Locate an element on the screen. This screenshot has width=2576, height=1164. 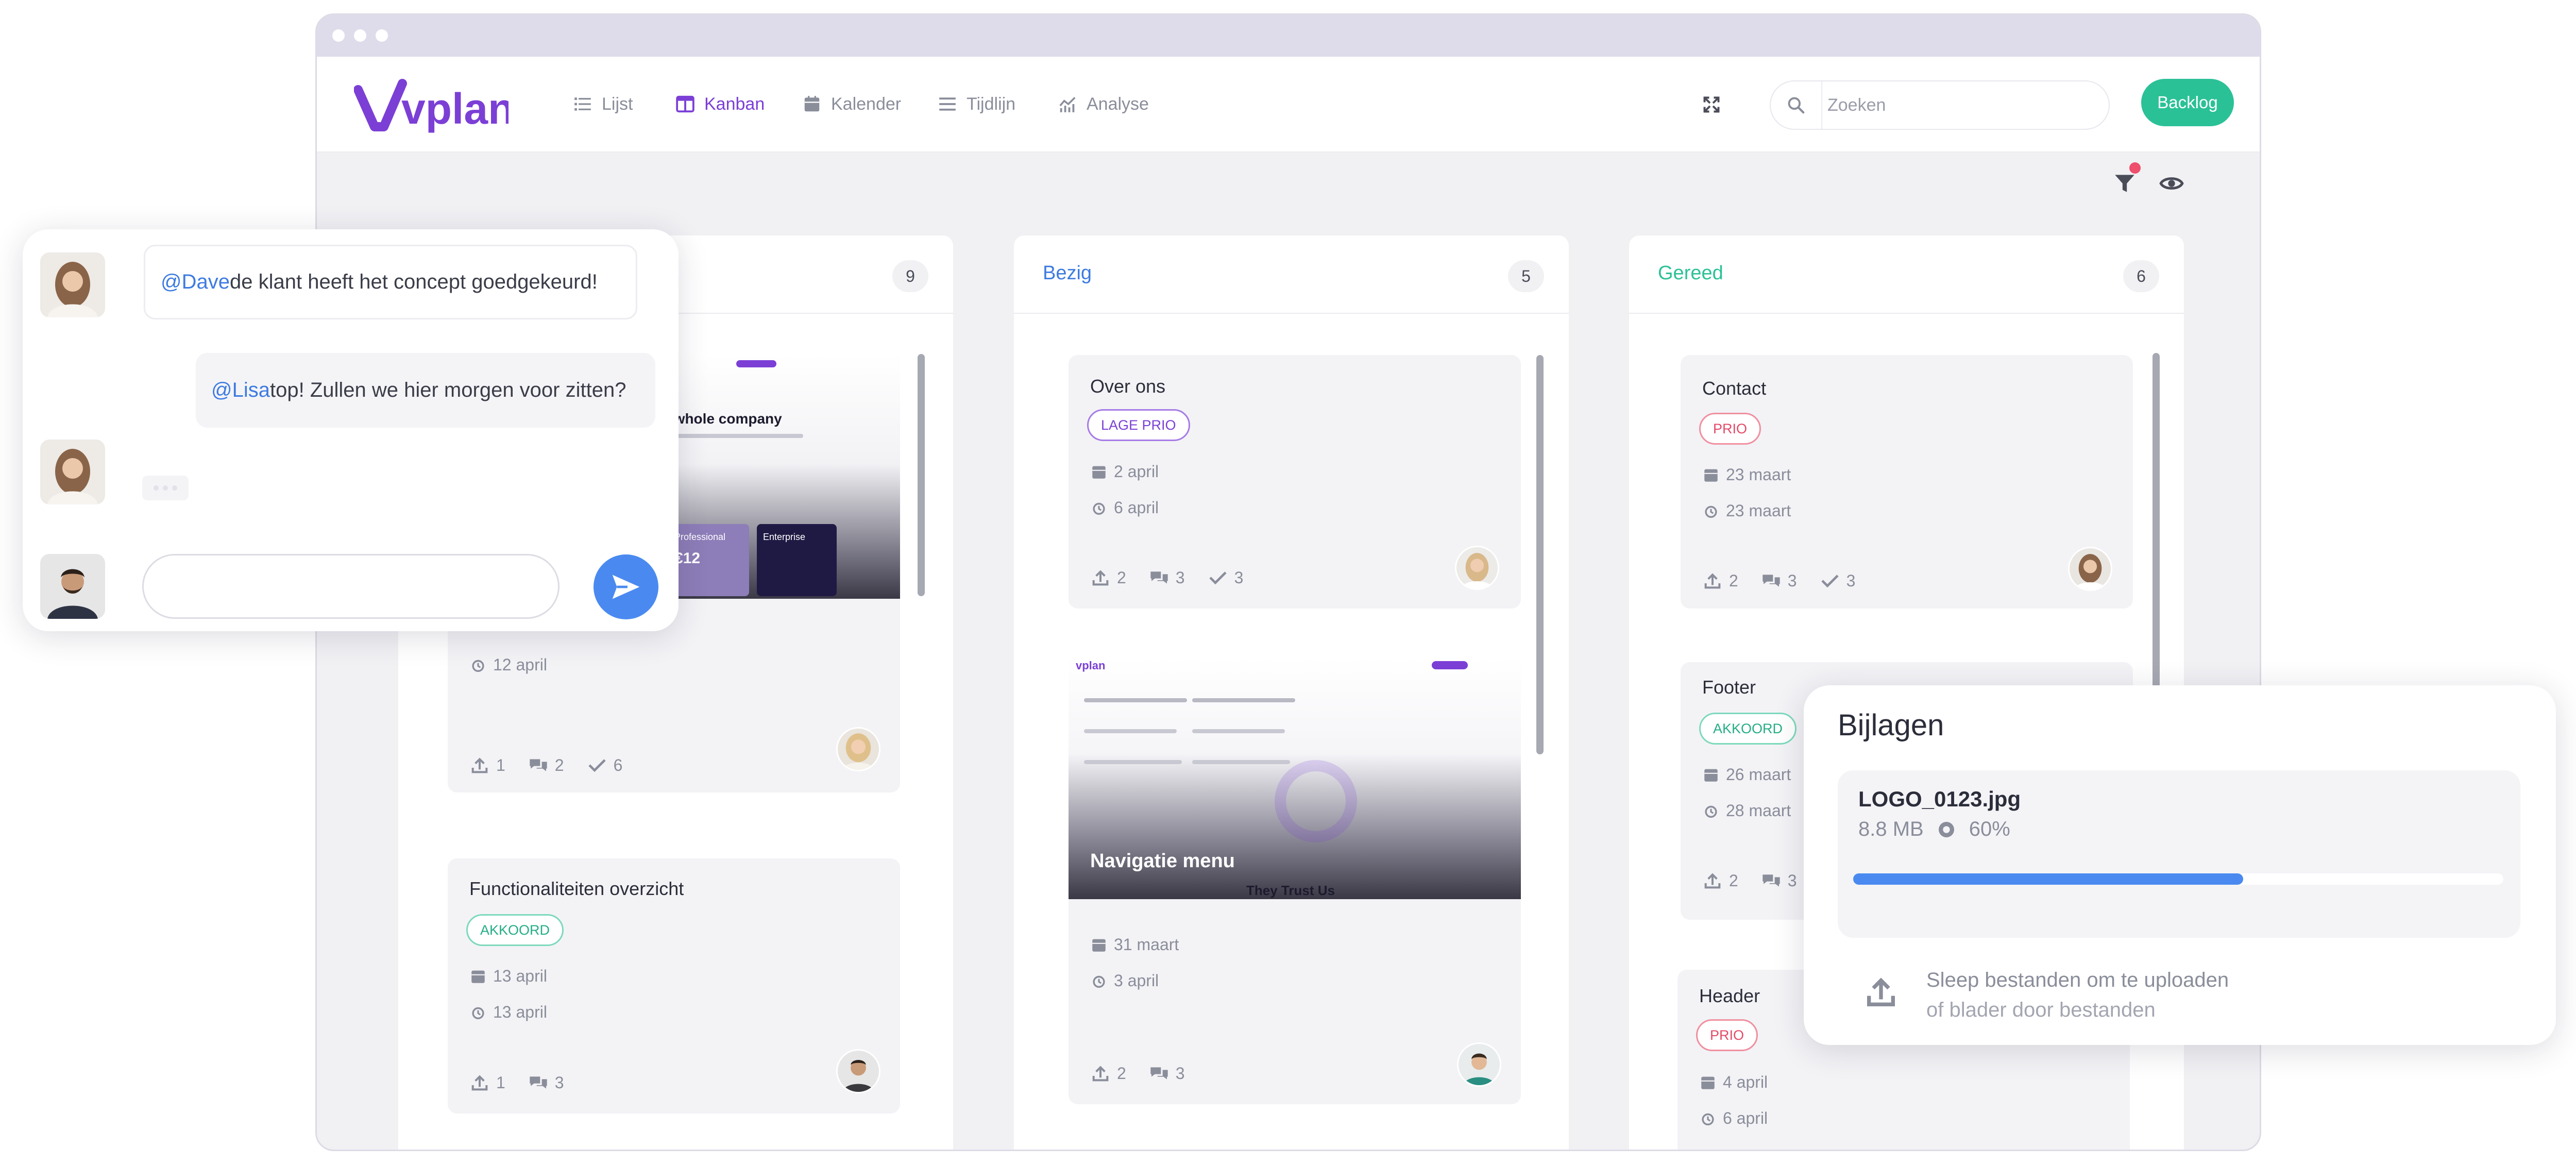
card-start-date: 23 maart is located at coordinates (1746, 474).